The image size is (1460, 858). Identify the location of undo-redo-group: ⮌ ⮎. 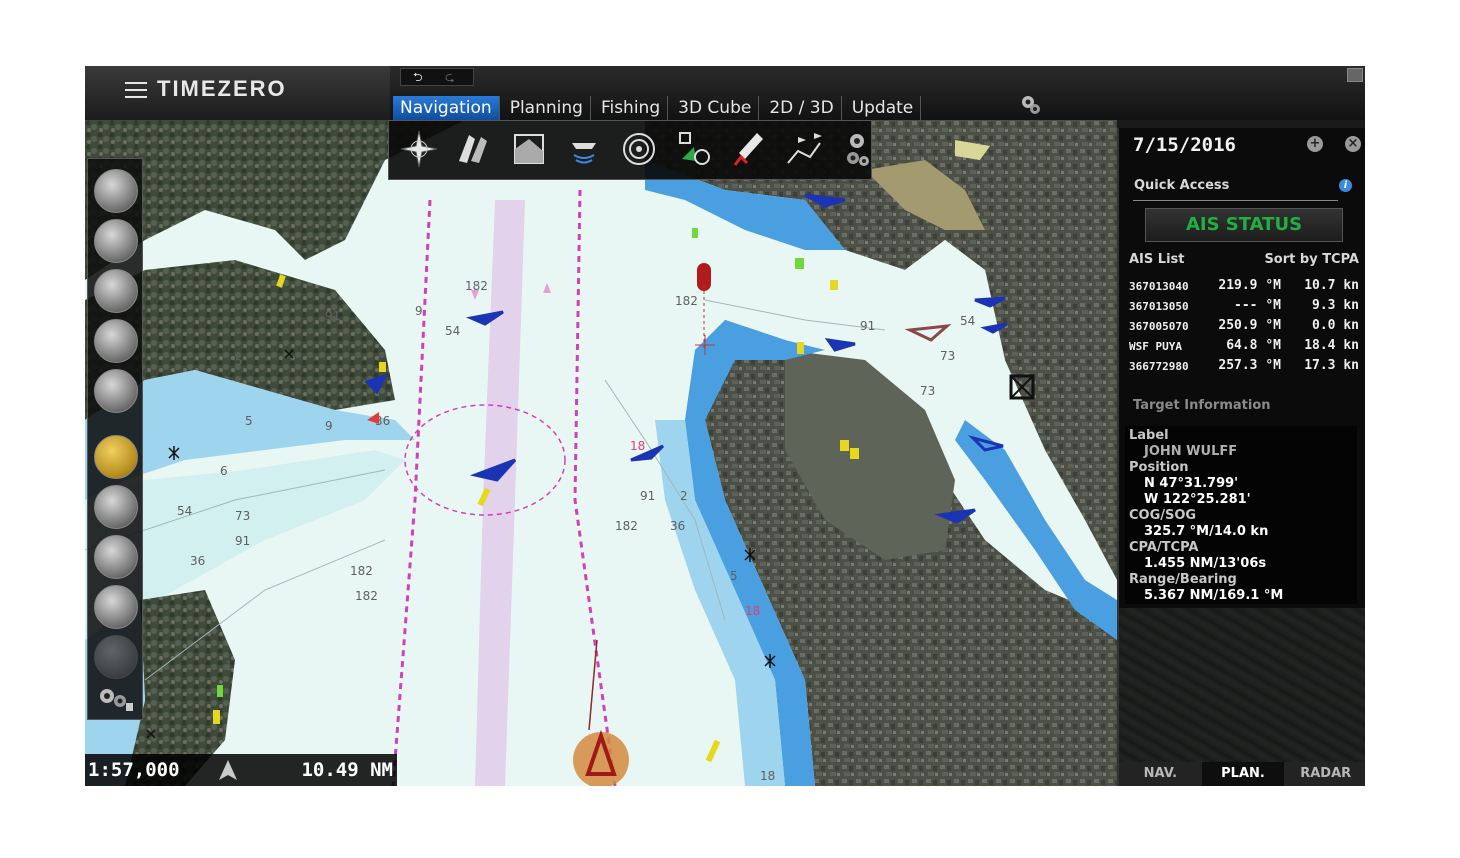
(437, 77).